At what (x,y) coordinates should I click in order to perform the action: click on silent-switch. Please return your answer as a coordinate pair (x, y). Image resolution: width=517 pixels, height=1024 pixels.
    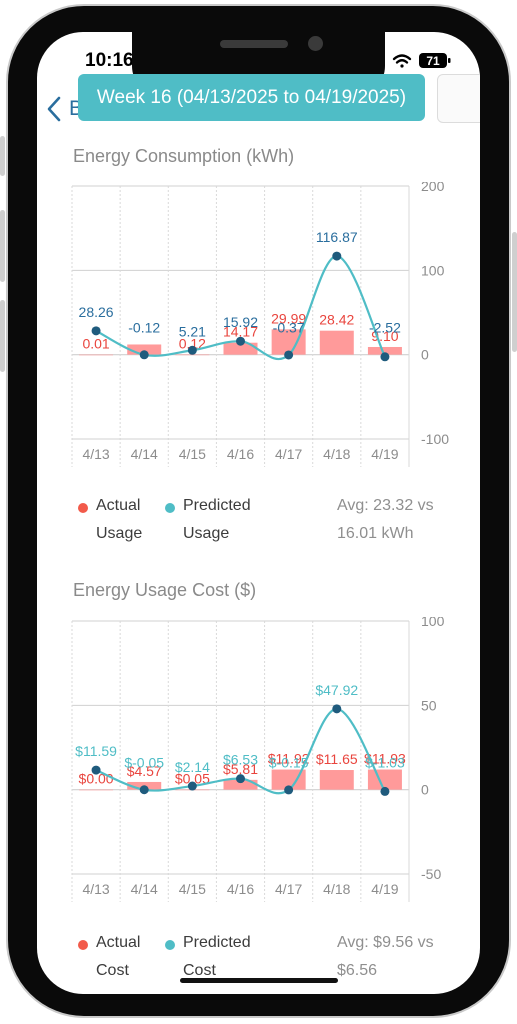
    Looking at the image, I should click on (2, 156).